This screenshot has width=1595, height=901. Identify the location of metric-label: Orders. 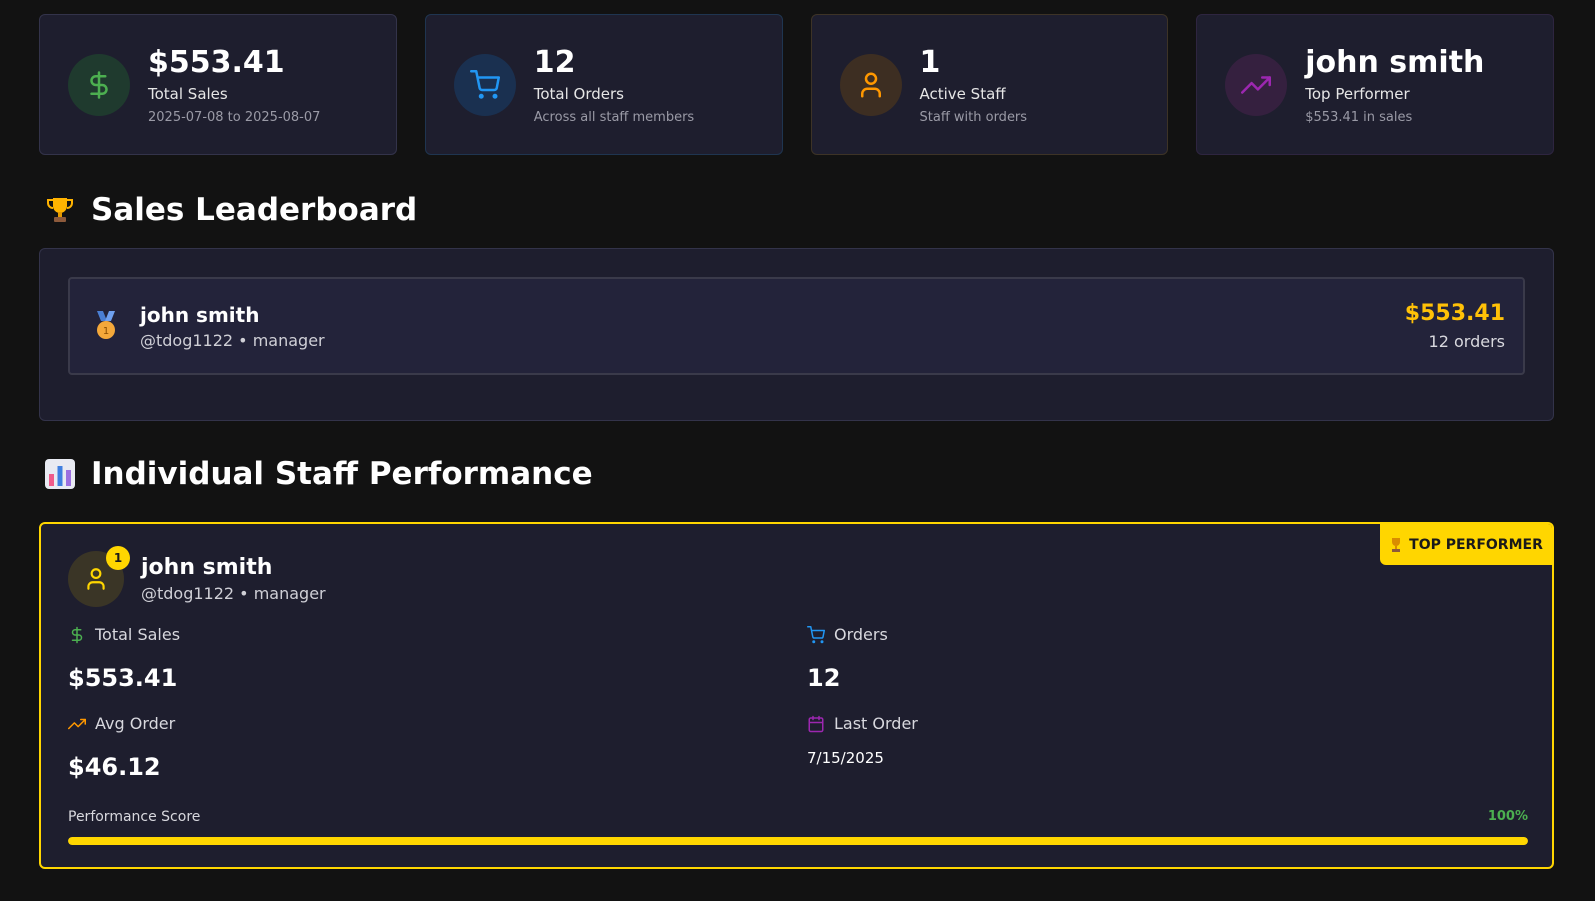
(861, 634).